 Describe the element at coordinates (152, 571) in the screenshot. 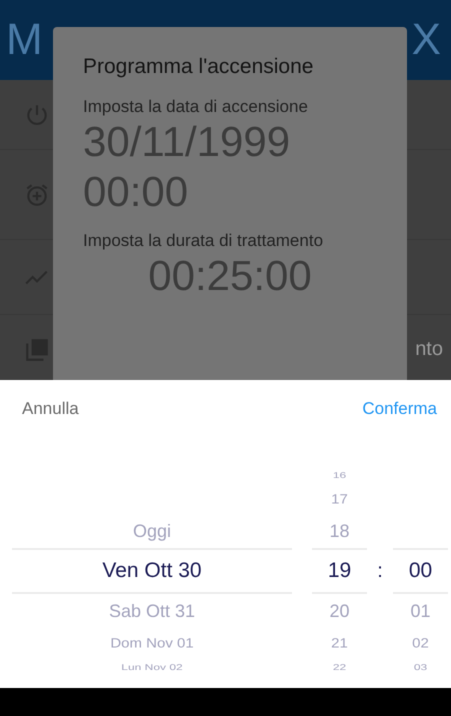

I see `wheel-option: Ven Ott 30` at that location.